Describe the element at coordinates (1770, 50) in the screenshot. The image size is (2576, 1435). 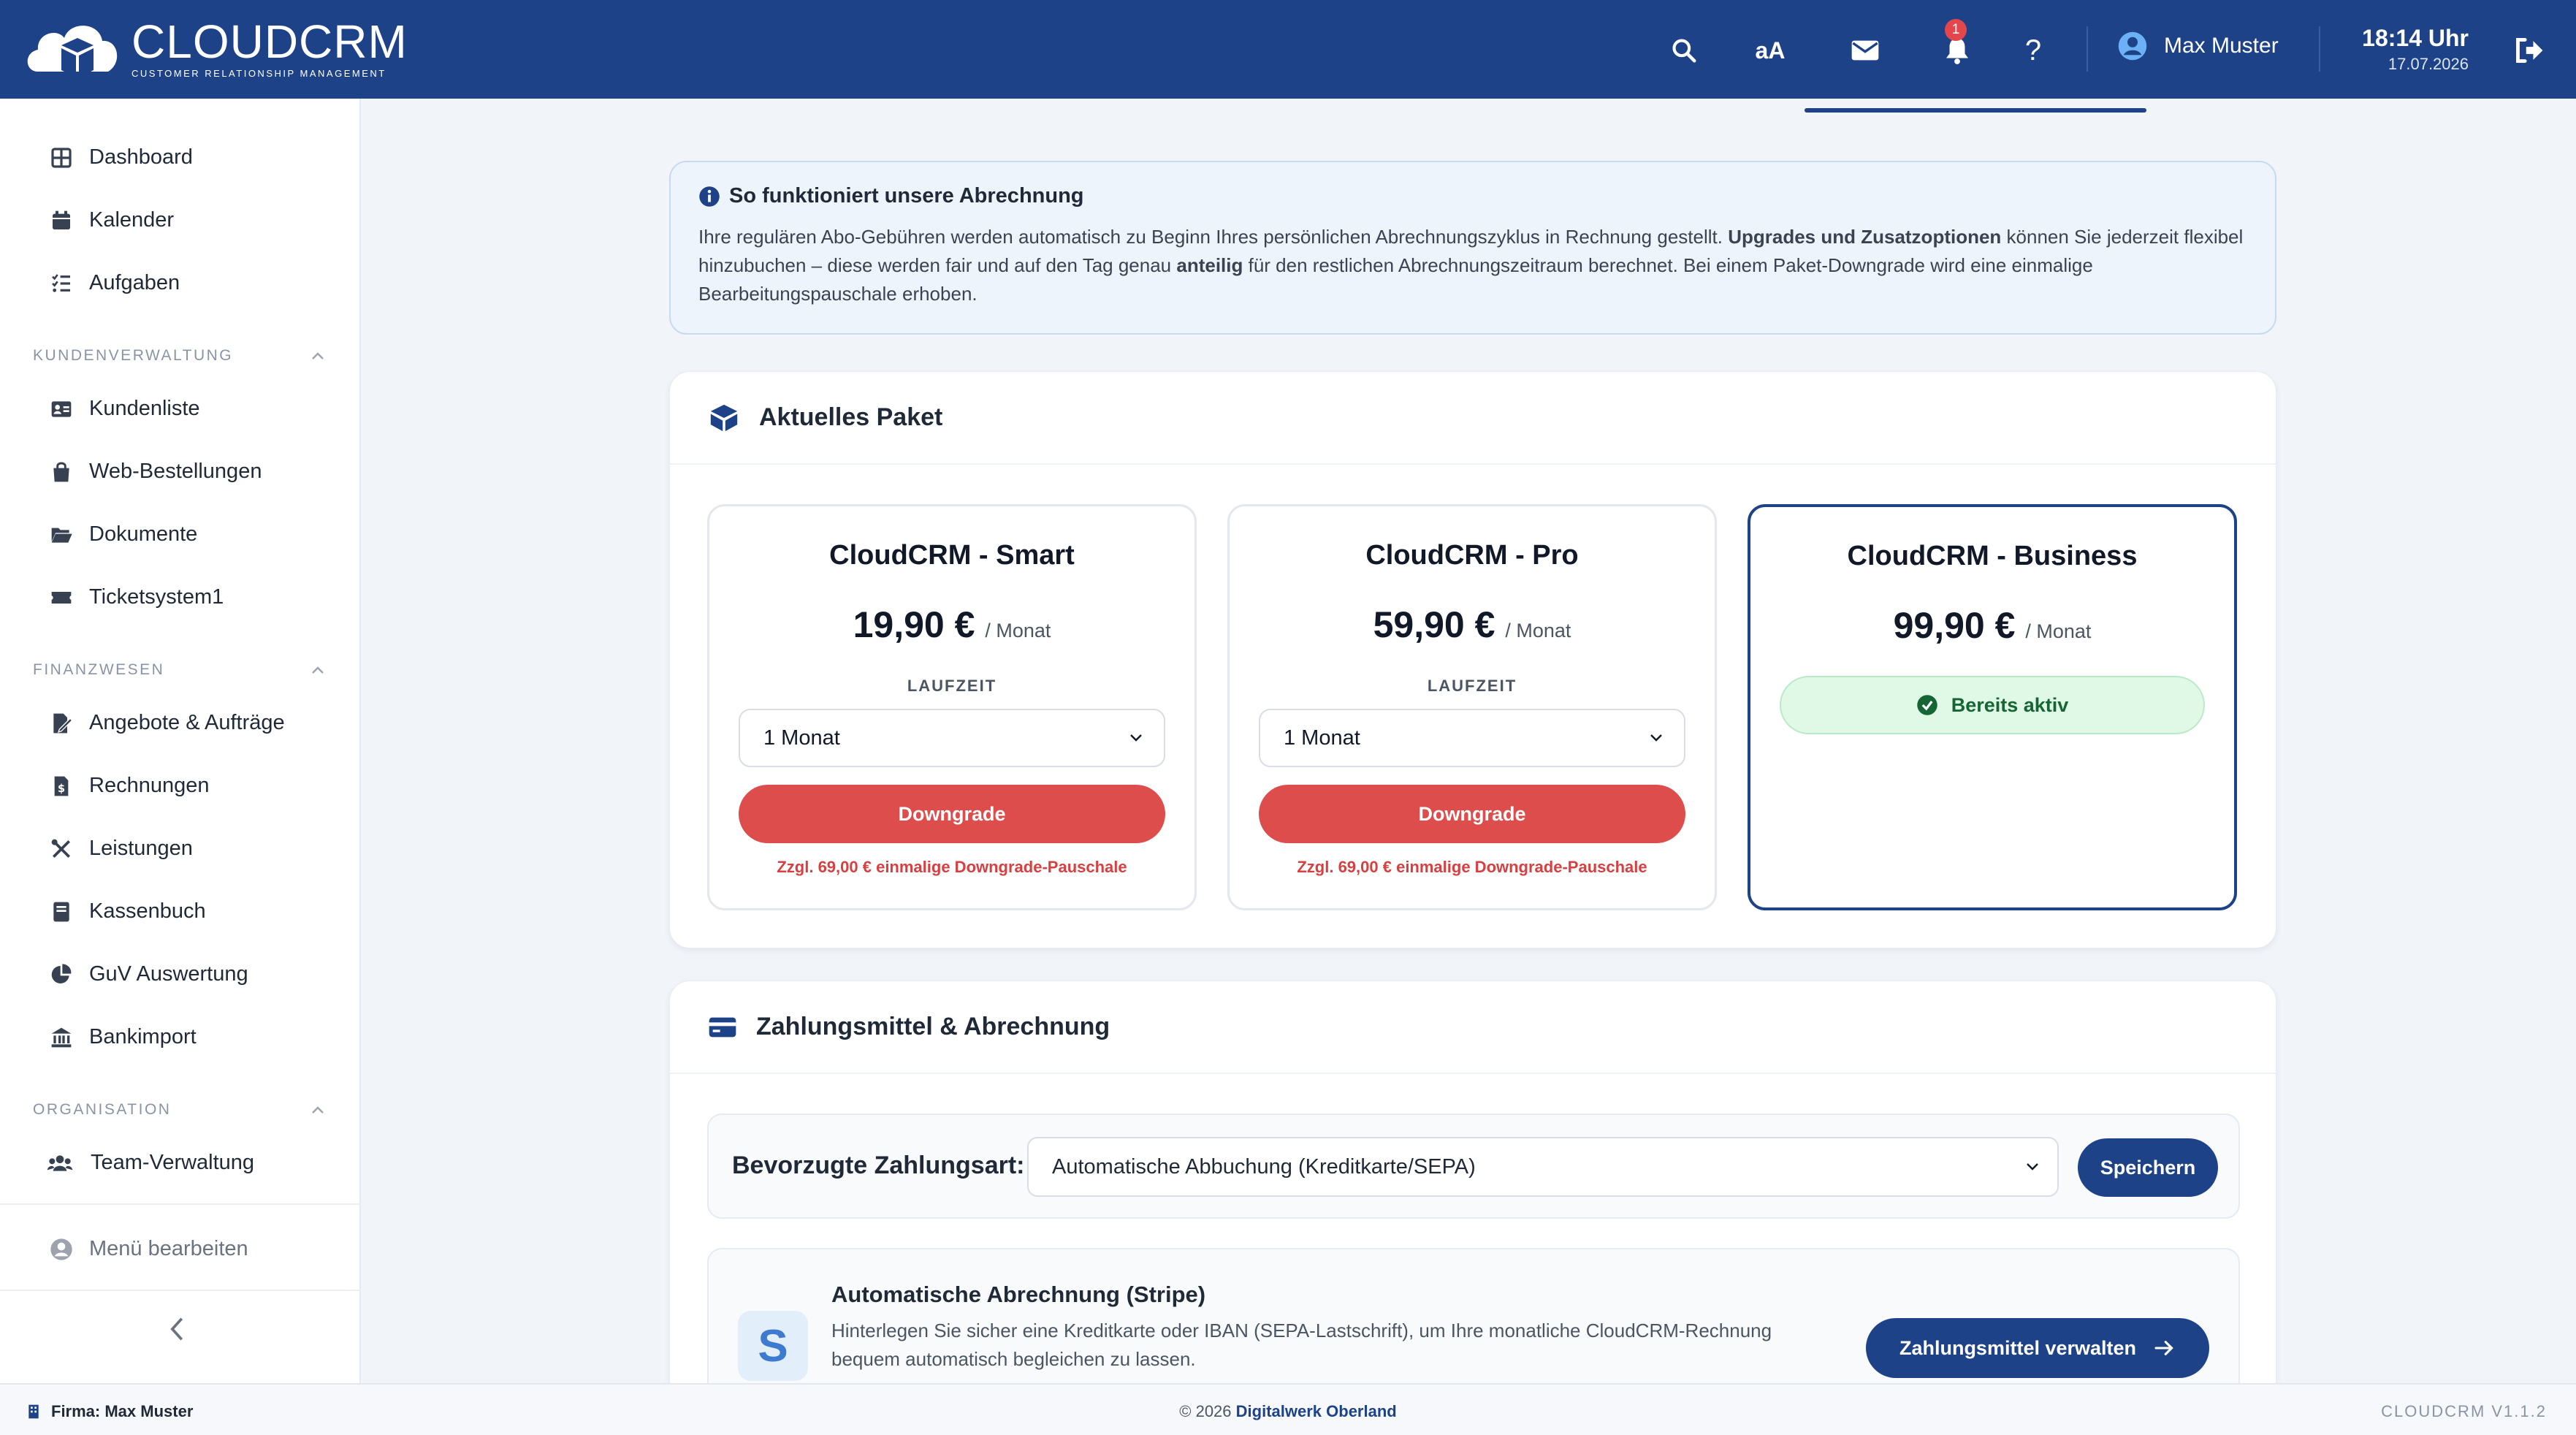
I see `font-size-button: aA` at that location.